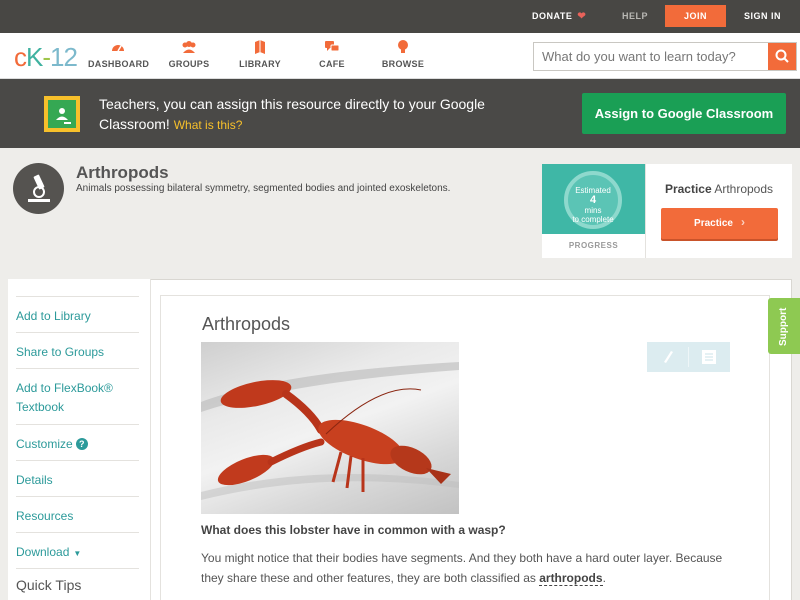  I want to click on pencil-icon, so click(668, 359).